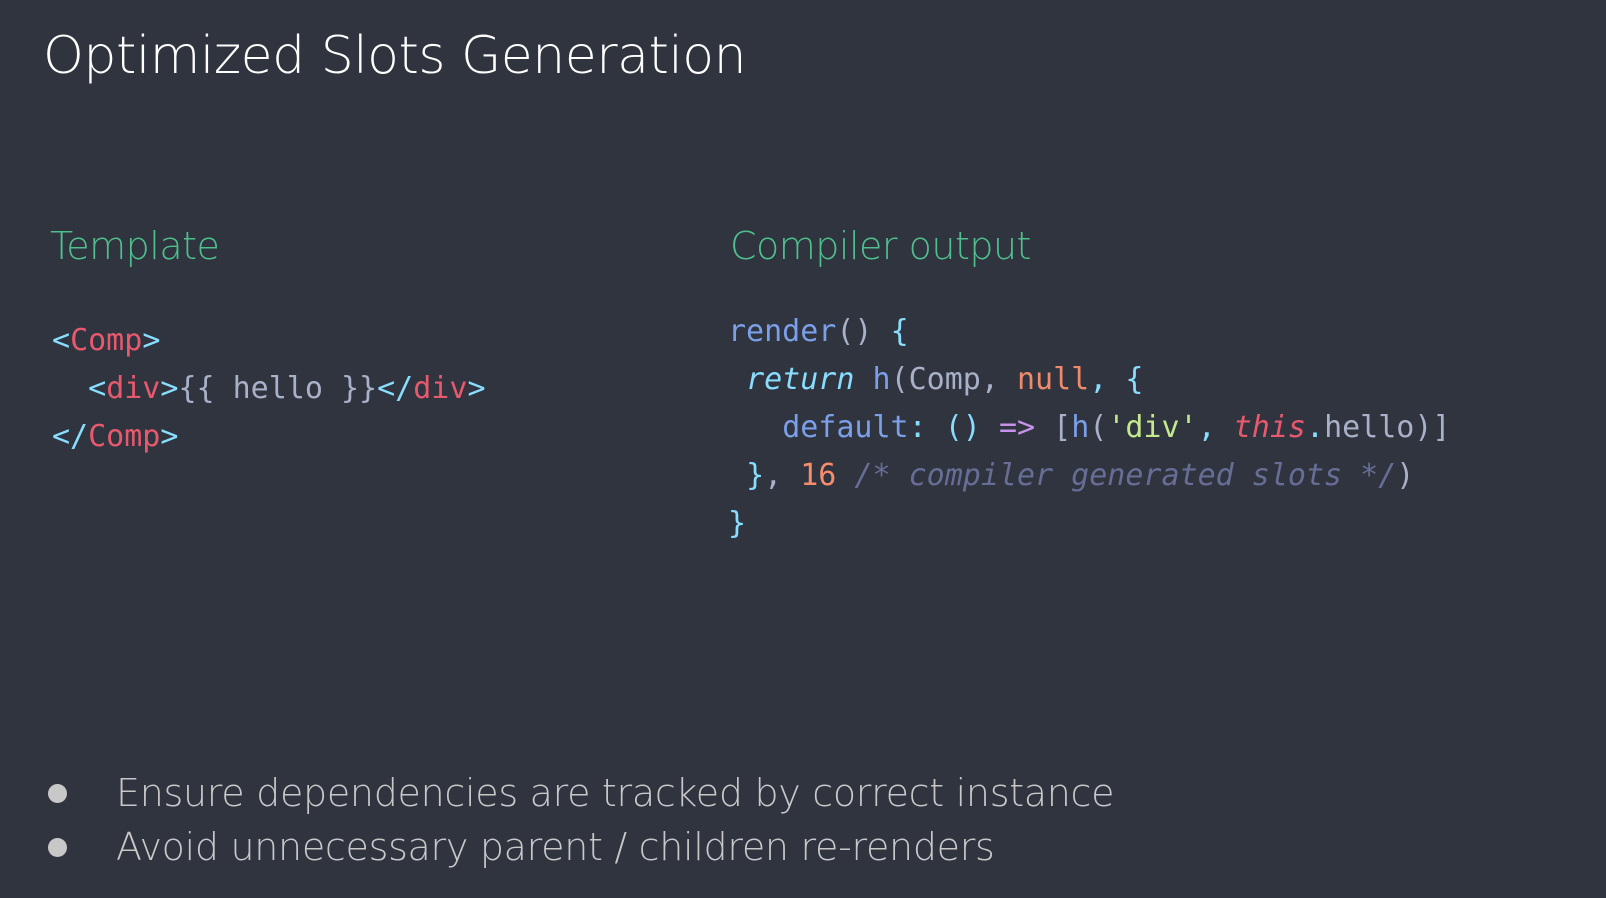 Image resolution: width=1606 pixels, height=898 pixels. I want to click on code-token-fn: render, so click(782, 331).